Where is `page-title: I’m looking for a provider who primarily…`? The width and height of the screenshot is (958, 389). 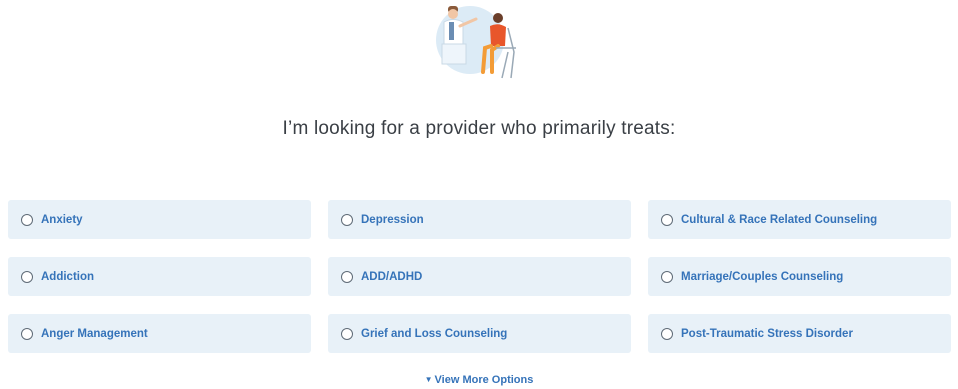
page-title: I’m looking for a provider who primarily… is located at coordinates (479, 128).